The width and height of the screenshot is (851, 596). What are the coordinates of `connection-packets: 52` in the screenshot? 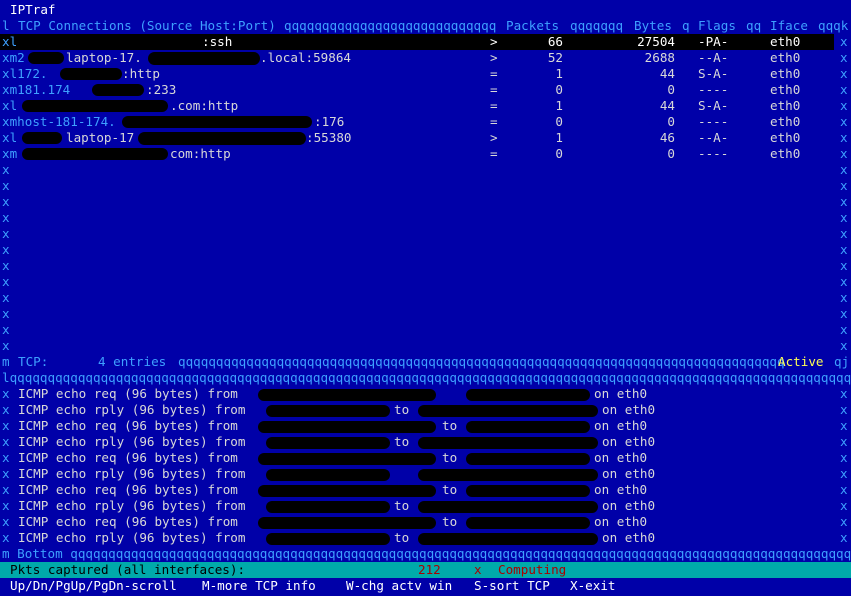 It's located at (555, 57).